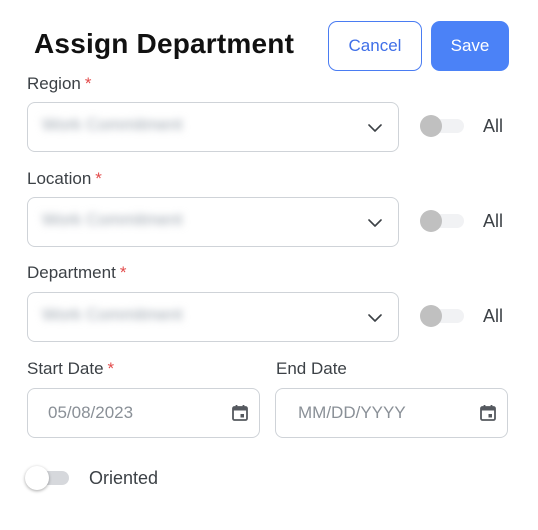 The image size is (538, 530). I want to click on region-label: Region *, so click(59, 84).